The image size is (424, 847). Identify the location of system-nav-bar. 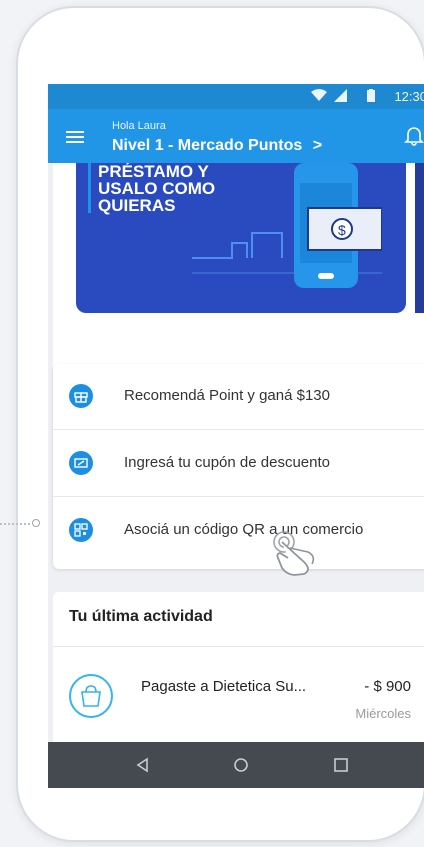
(236, 765).